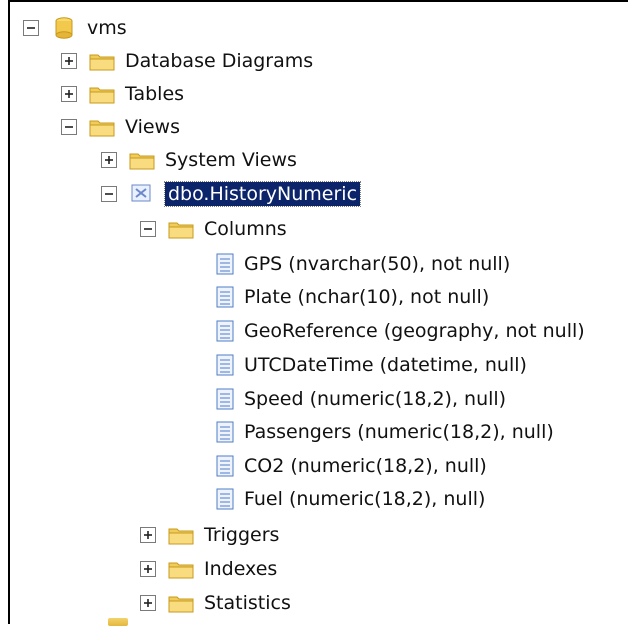  I want to click on tree-node-system-views: System Views, so click(198, 160).